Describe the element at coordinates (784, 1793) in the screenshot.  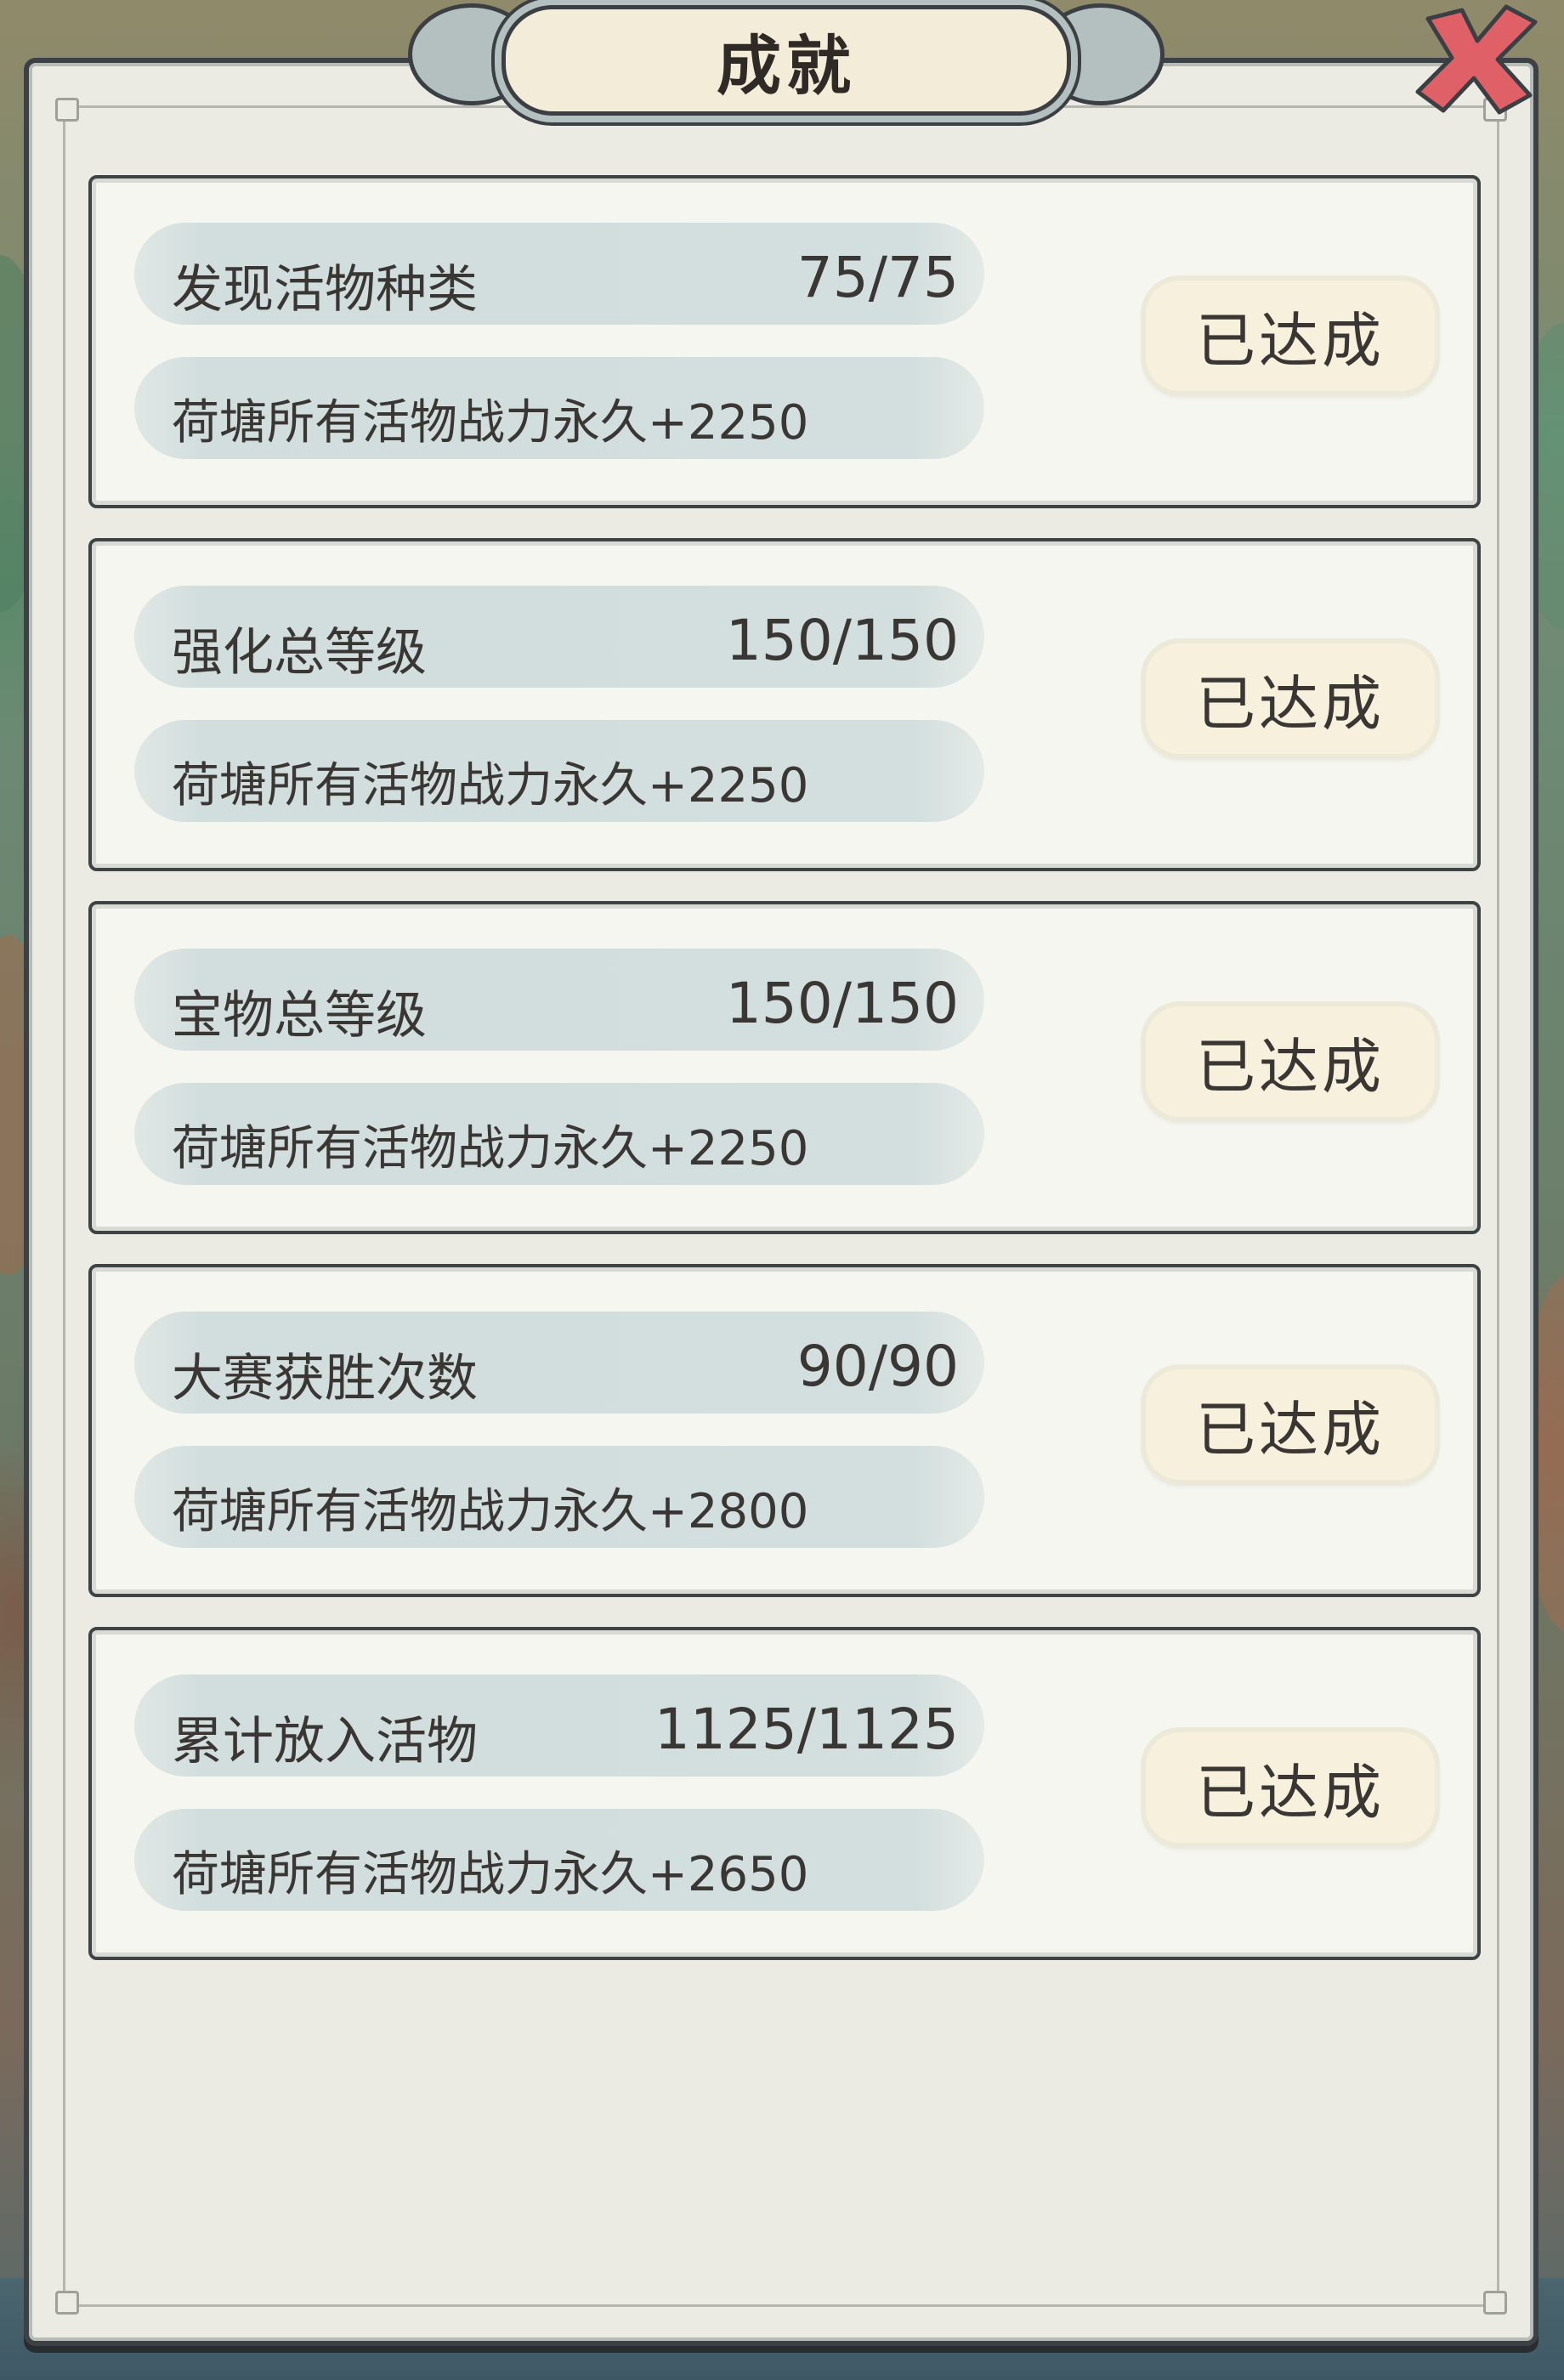
I see `achievement-card: 累计放入活物 1125/1125 荷塘所有活物战力永久+2650 已达成` at that location.